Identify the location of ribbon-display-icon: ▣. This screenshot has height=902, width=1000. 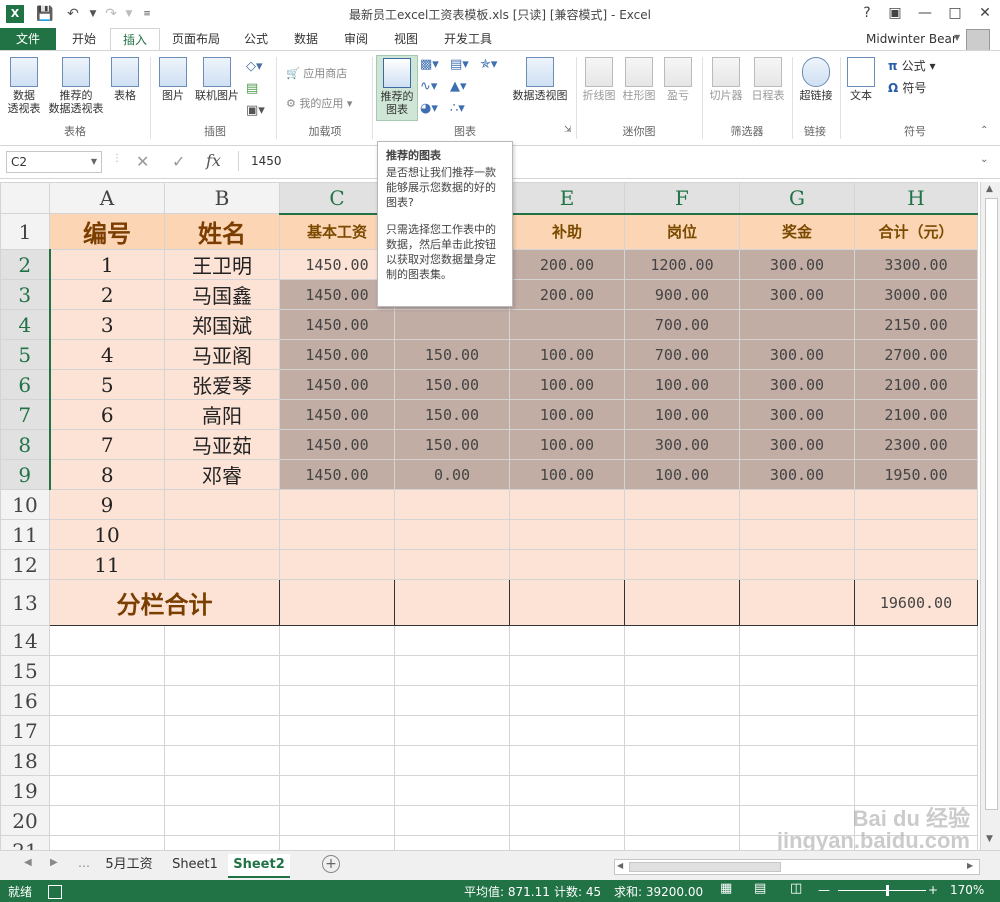
(895, 13).